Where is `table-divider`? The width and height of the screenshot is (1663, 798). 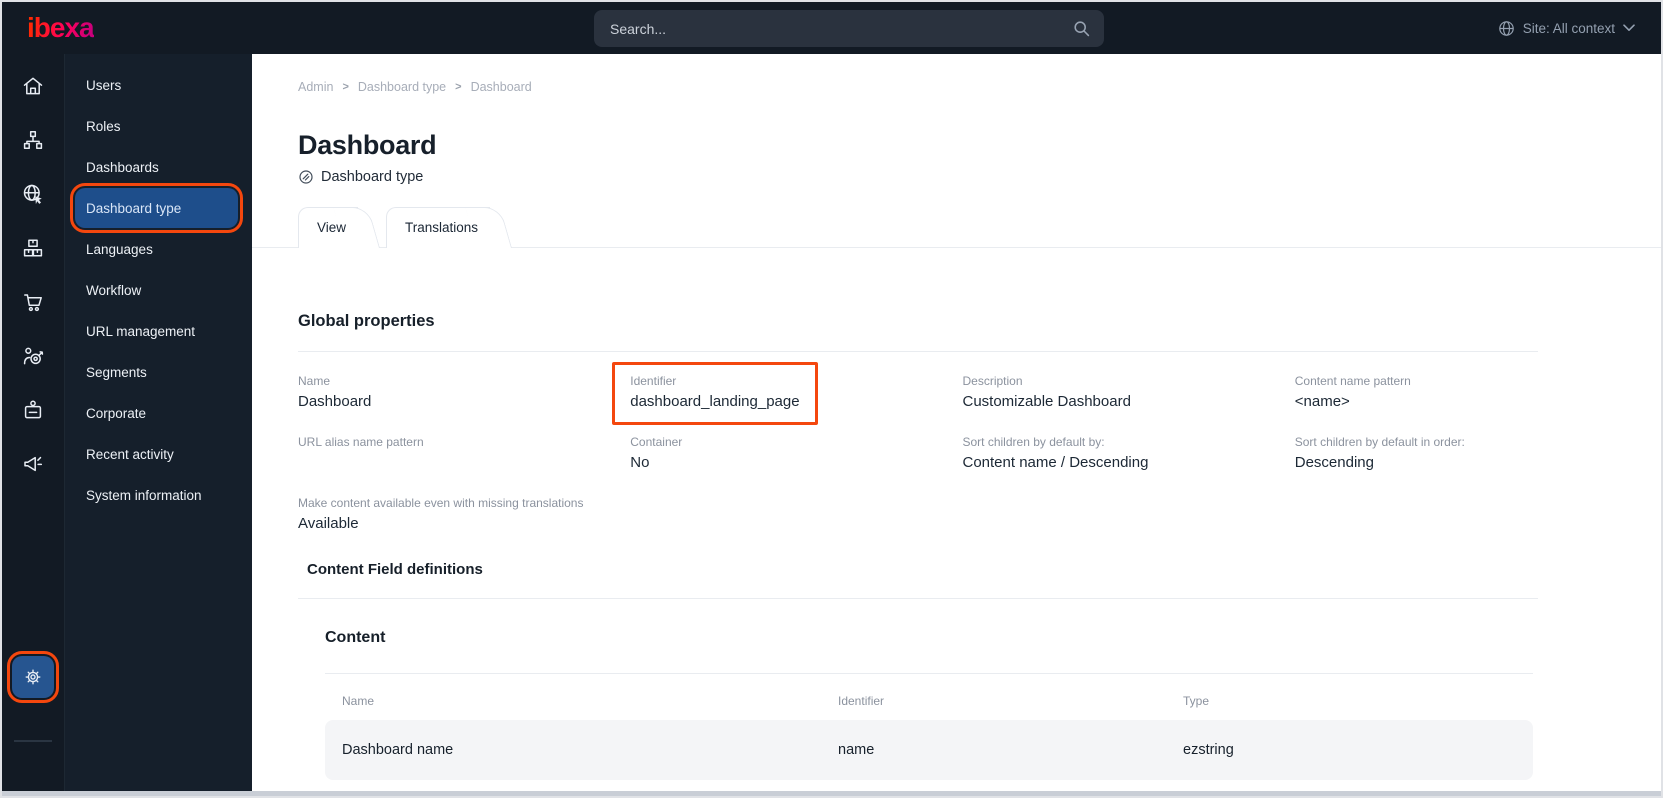 table-divider is located at coordinates (929, 673).